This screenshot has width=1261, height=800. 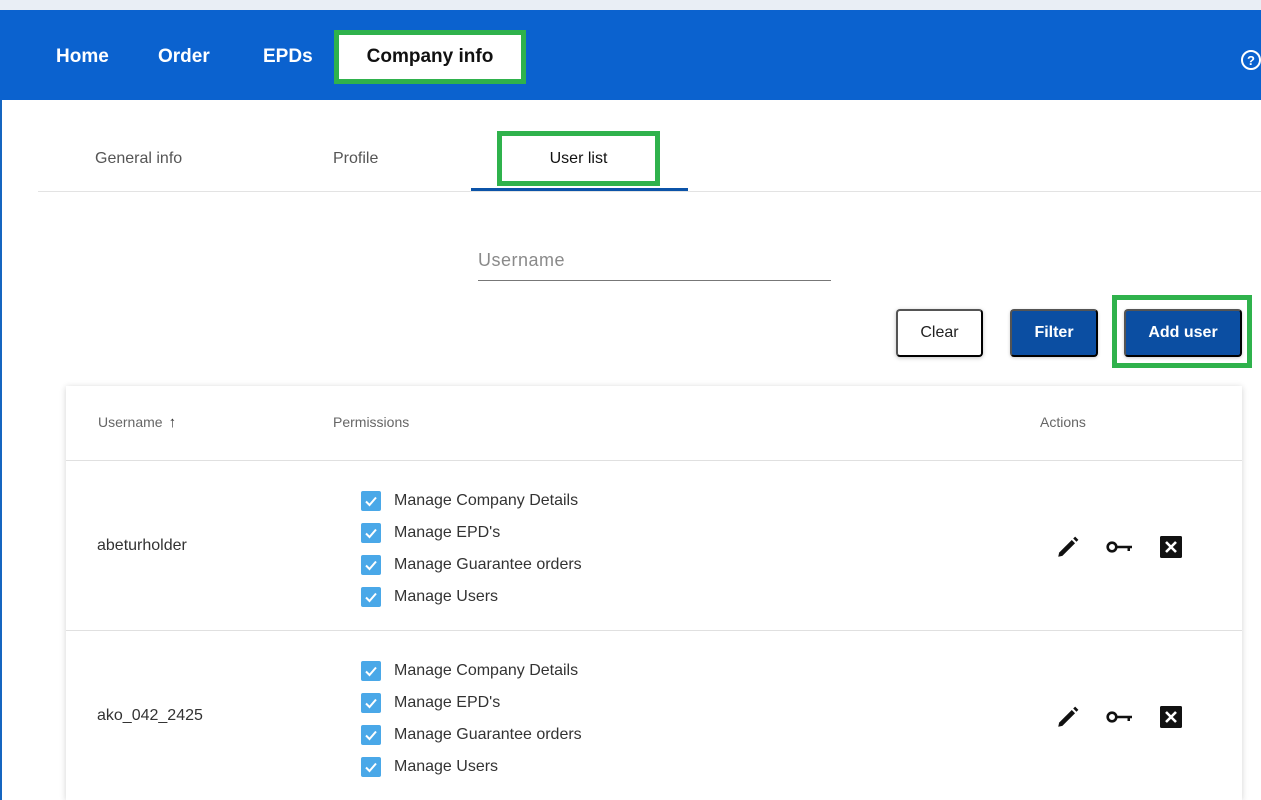 I want to click on nav-home: Home, so click(x=82, y=57).